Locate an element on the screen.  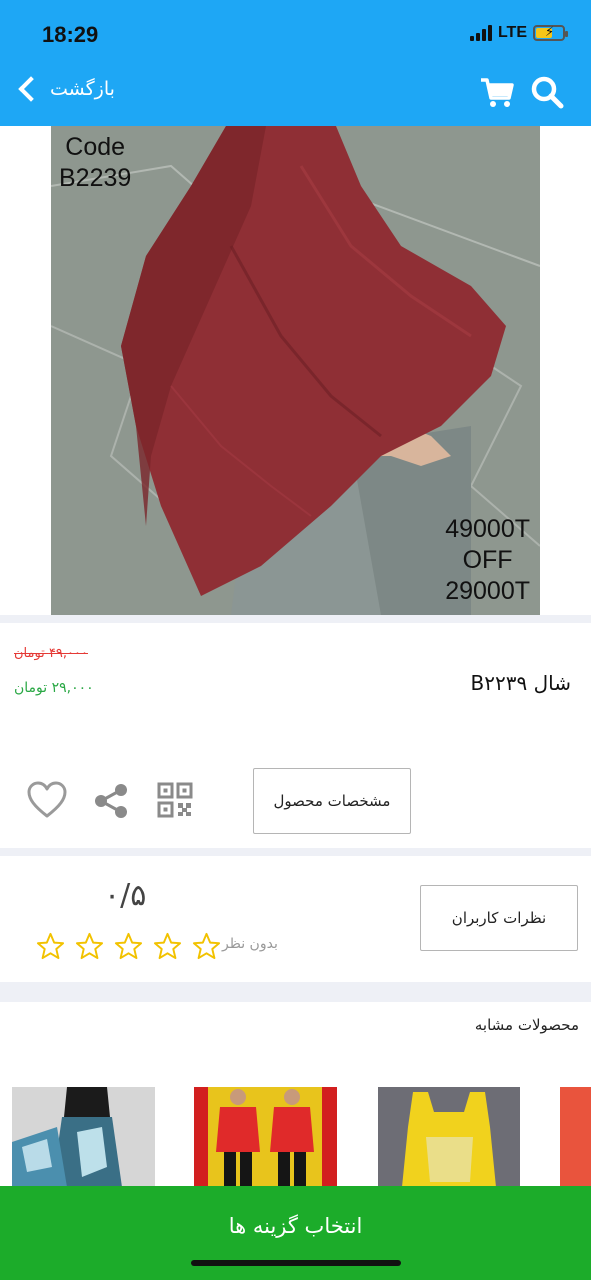
select-options-label: انتخاب گزینه ها is located at coordinates (295, 1226).